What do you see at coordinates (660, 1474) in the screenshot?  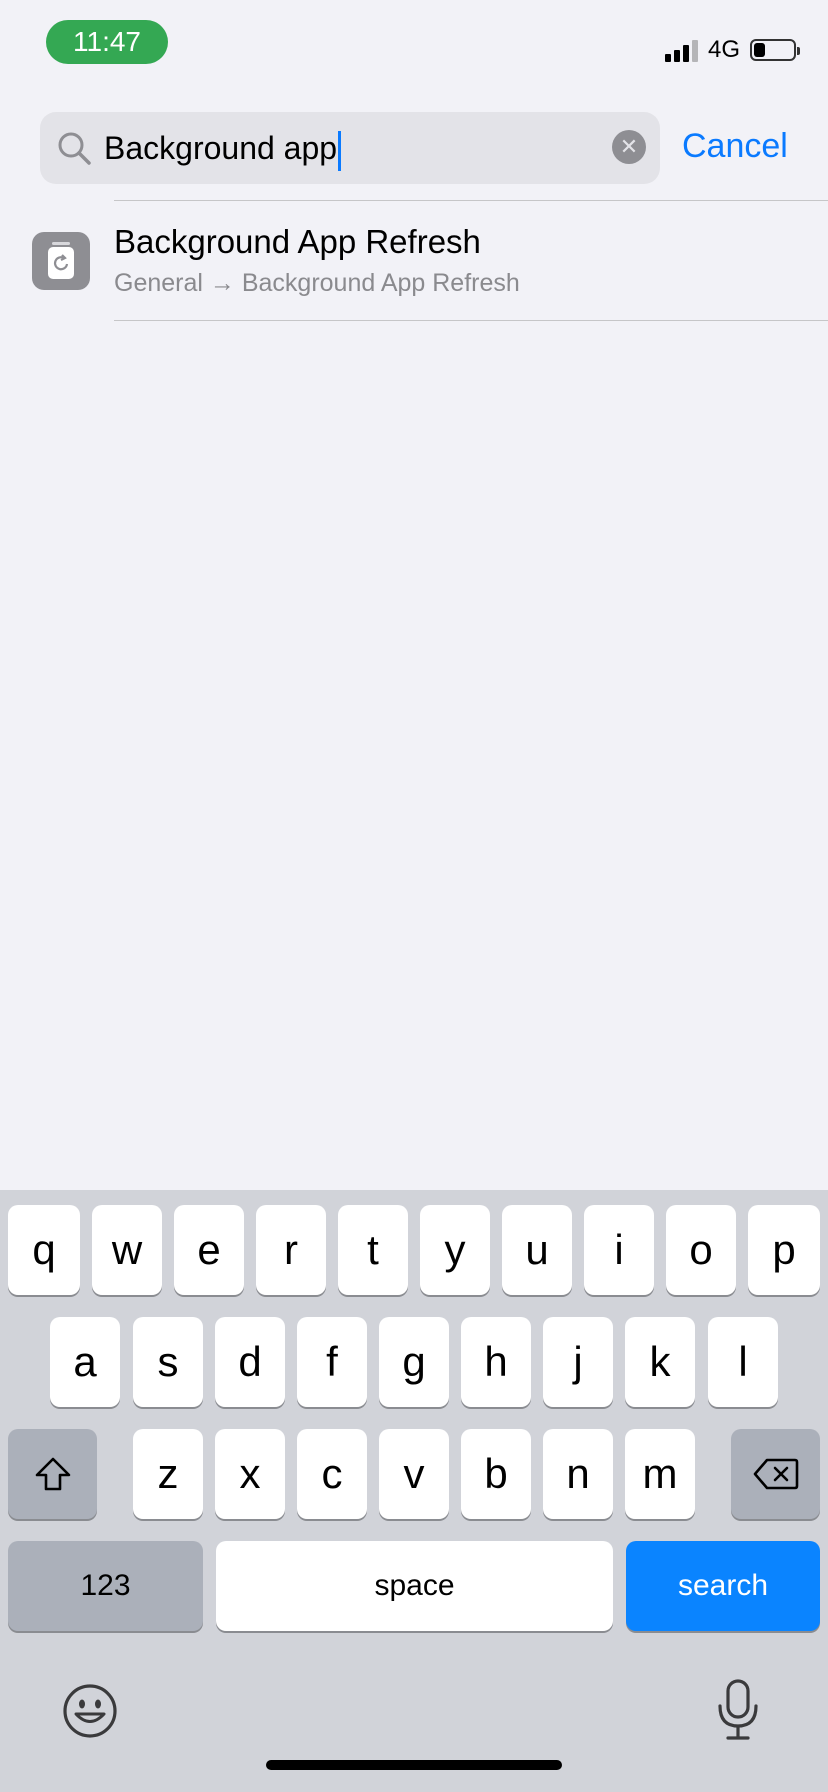 I see `key-m: m` at bounding box center [660, 1474].